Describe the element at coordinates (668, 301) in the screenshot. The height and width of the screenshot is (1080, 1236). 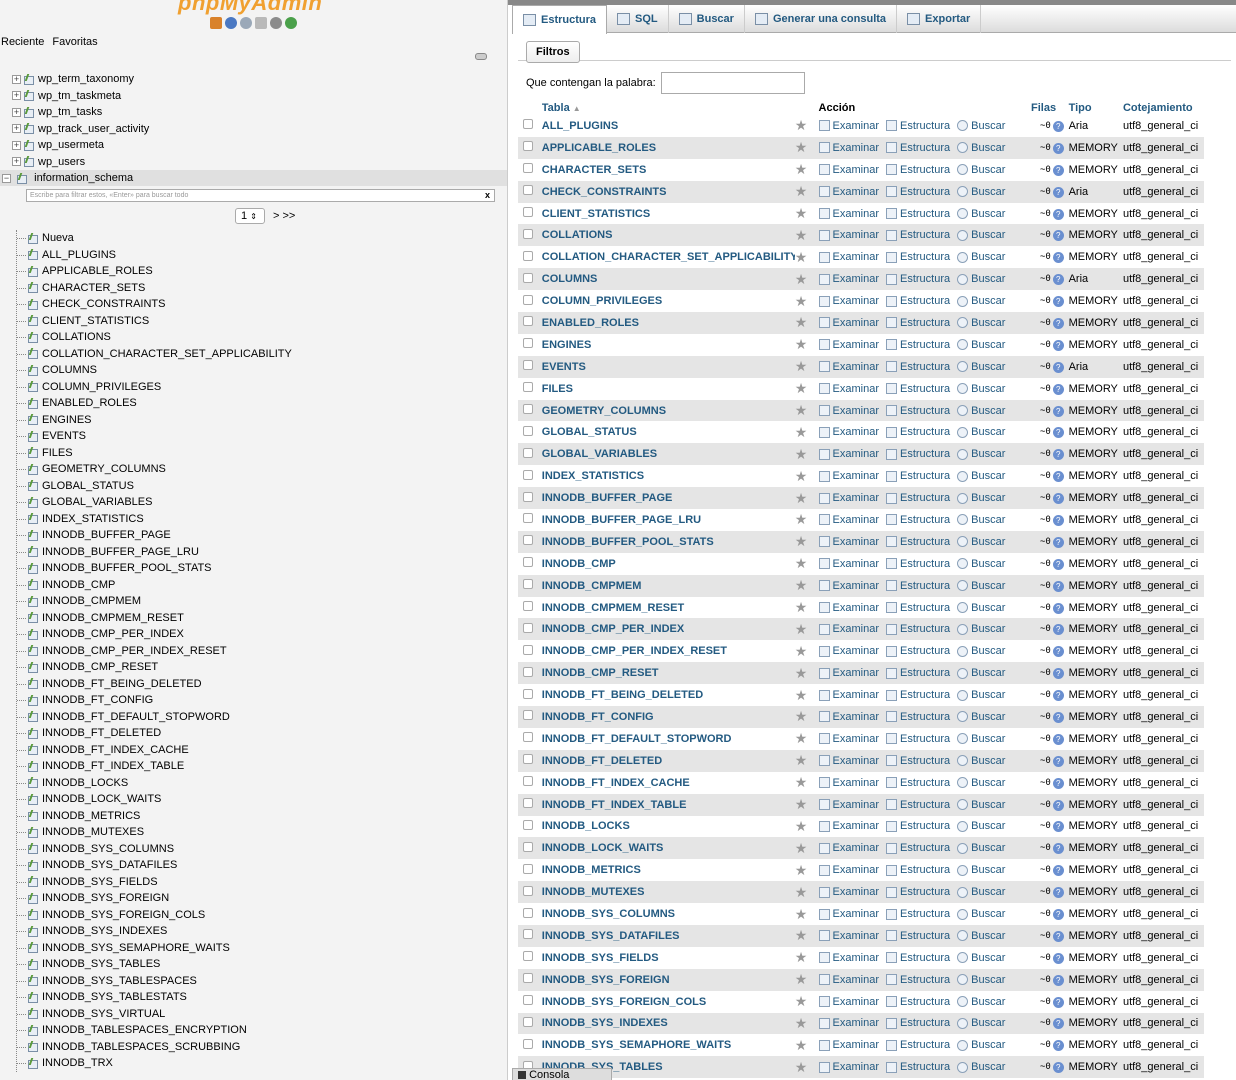
I see `table-name-link: COLUMN_PRIVILEGES` at that location.